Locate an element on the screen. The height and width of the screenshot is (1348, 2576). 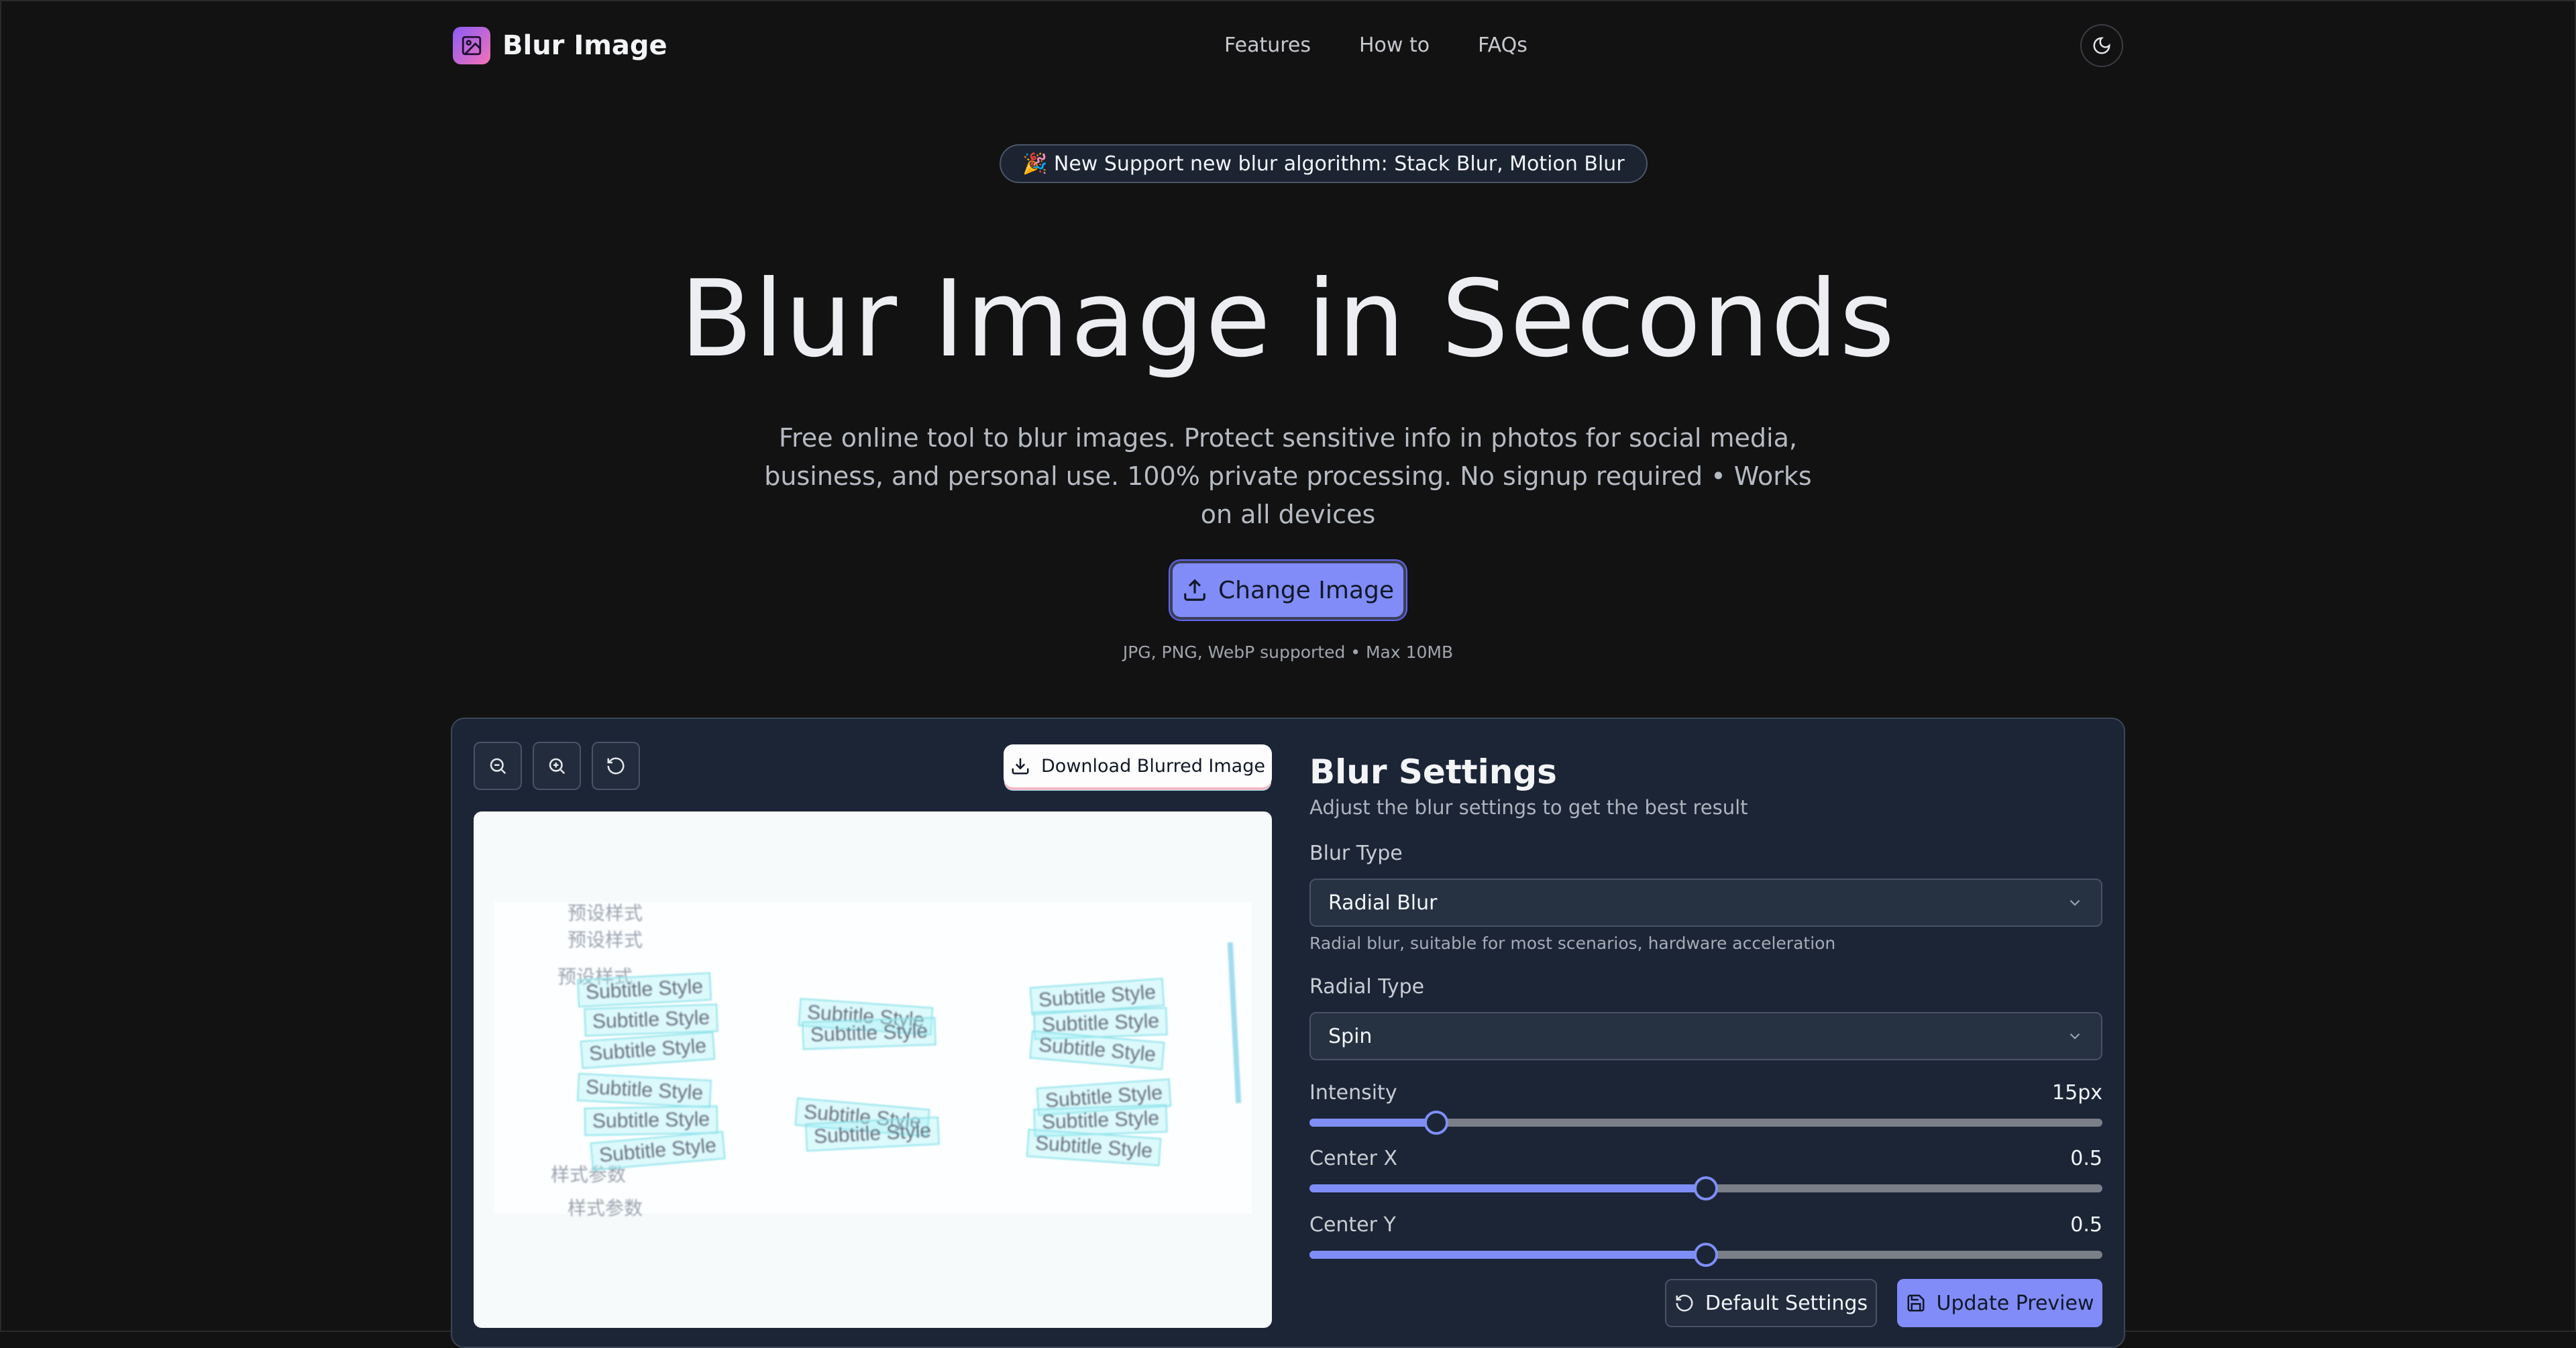
moon-icon is located at coordinates (2101, 45).